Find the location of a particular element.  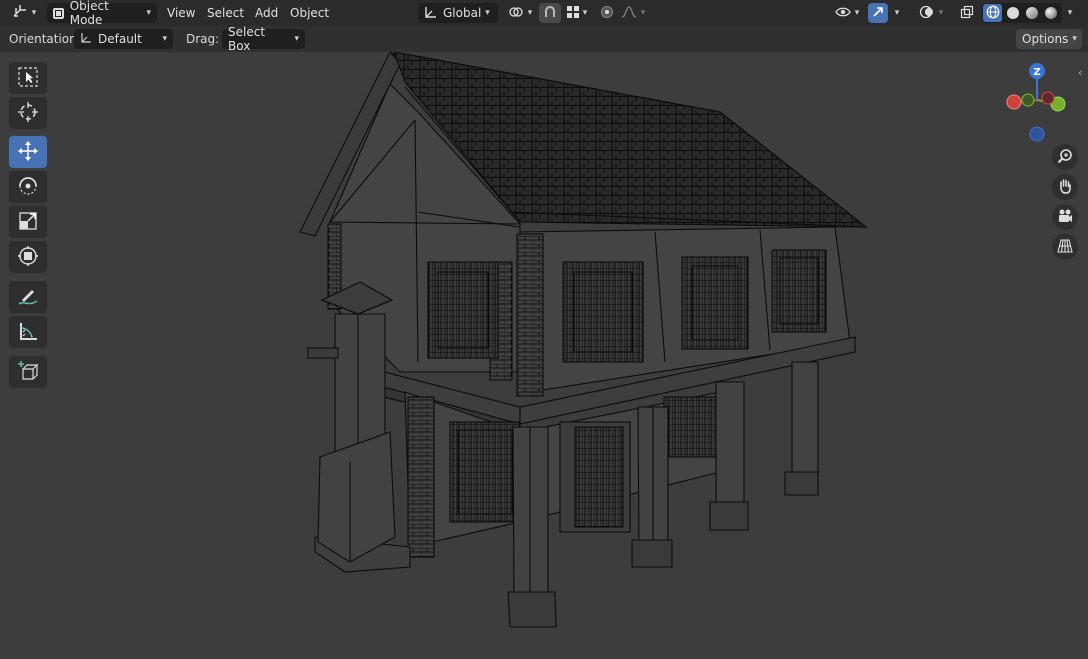

magnet-icon is located at coordinates (550, 13).